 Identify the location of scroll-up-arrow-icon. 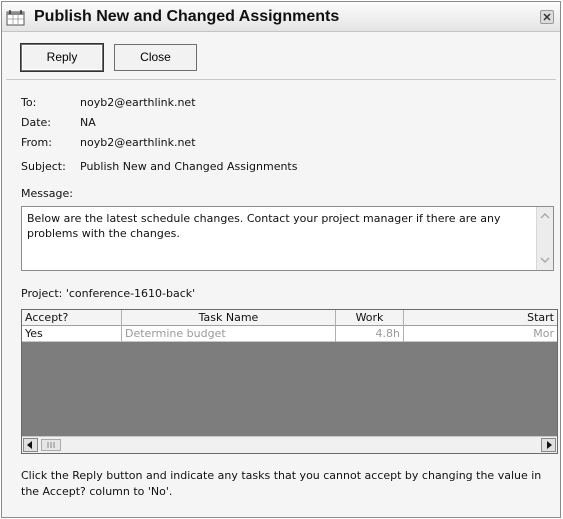
(545, 216).